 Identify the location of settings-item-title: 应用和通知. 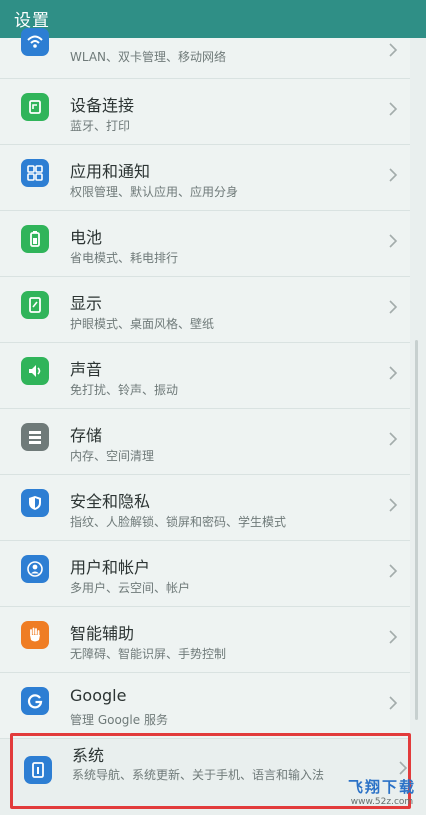
(110, 171).